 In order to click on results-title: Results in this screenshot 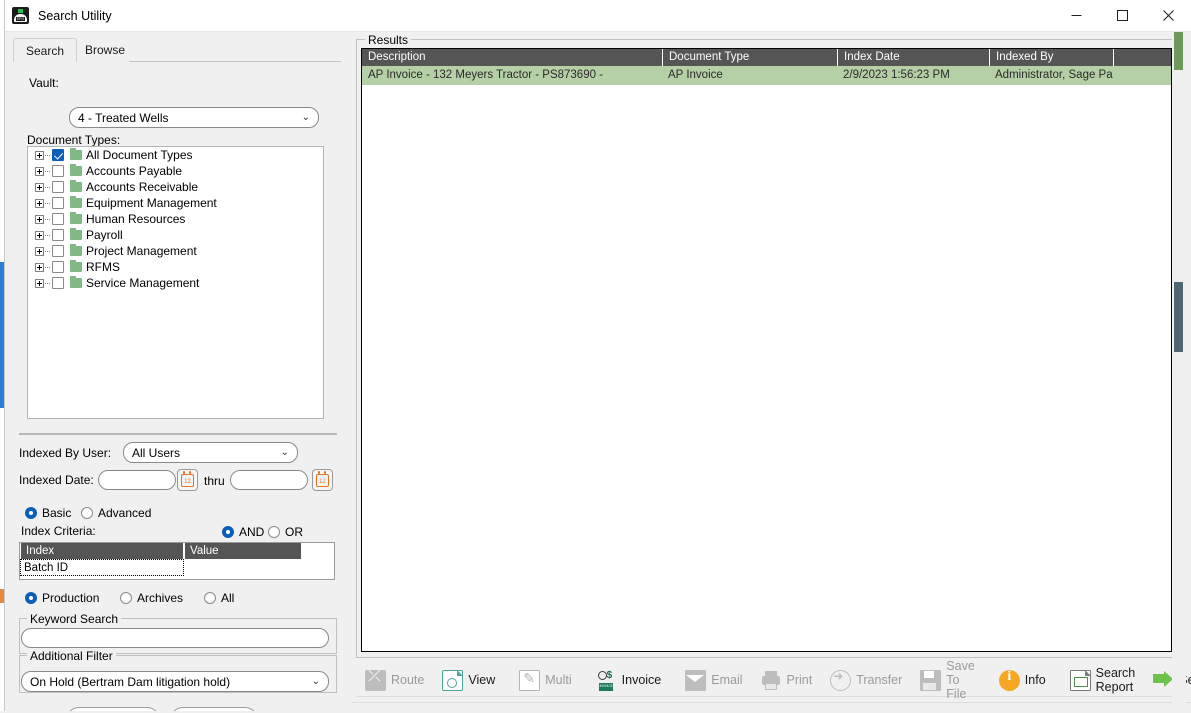, I will do `click(388, 40)`.